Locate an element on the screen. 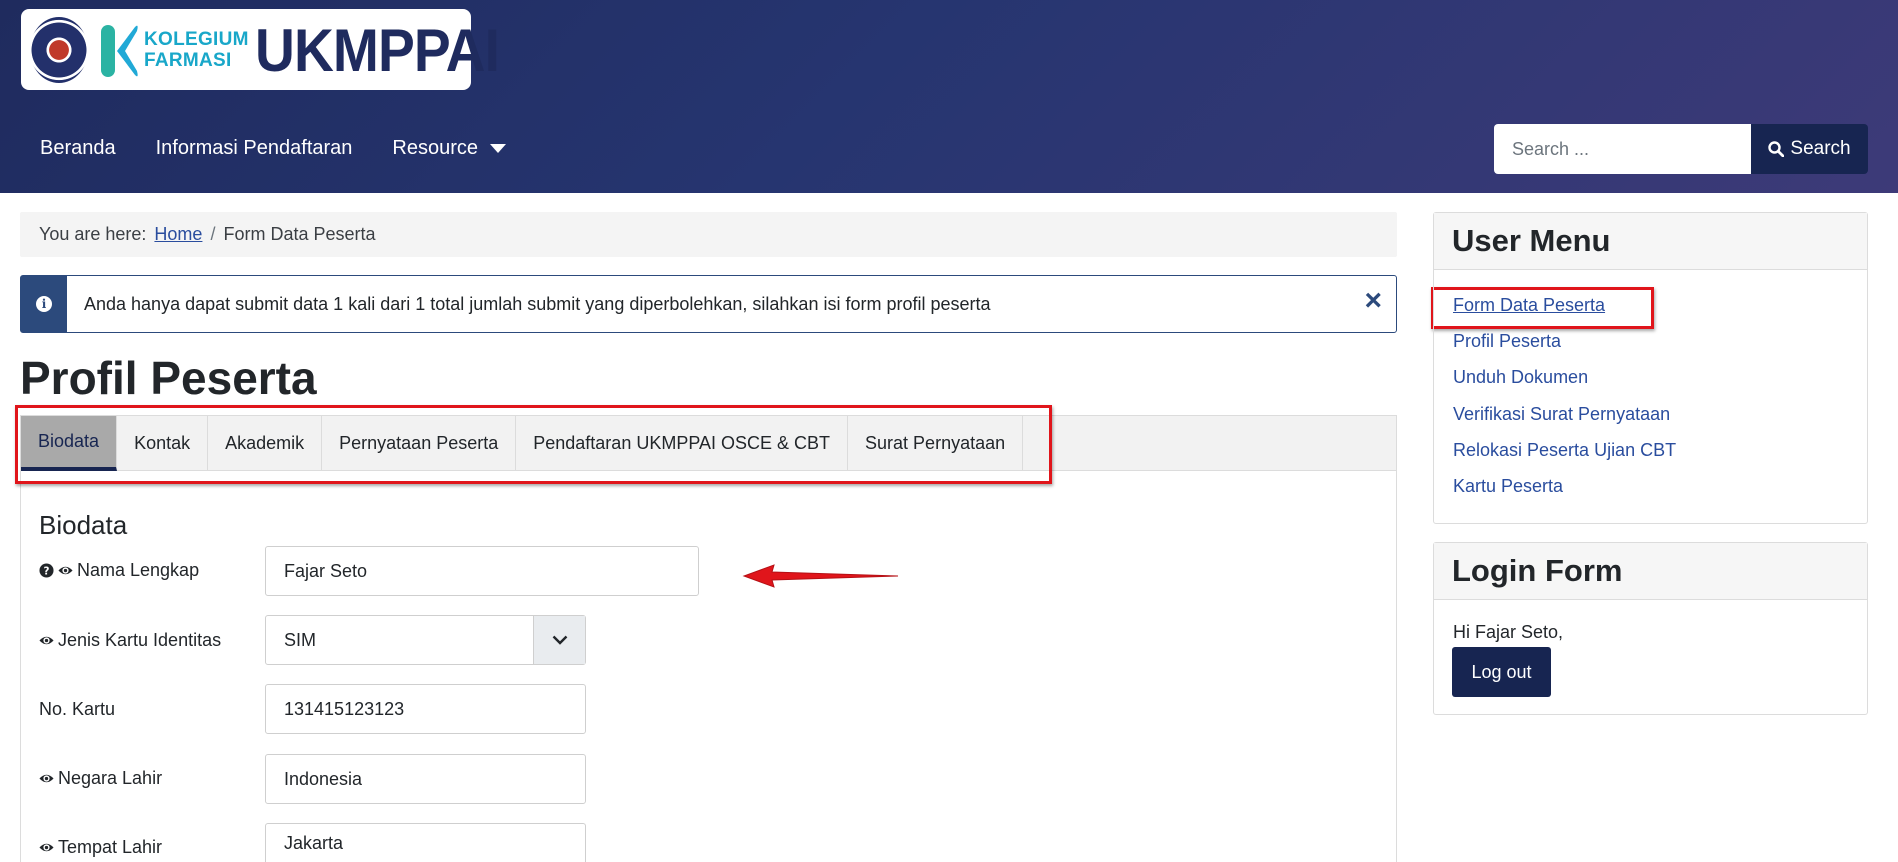 This screenshot has height=862, width=1898. nav-item-resource-label: Resource is located at coordinates (435, 148).